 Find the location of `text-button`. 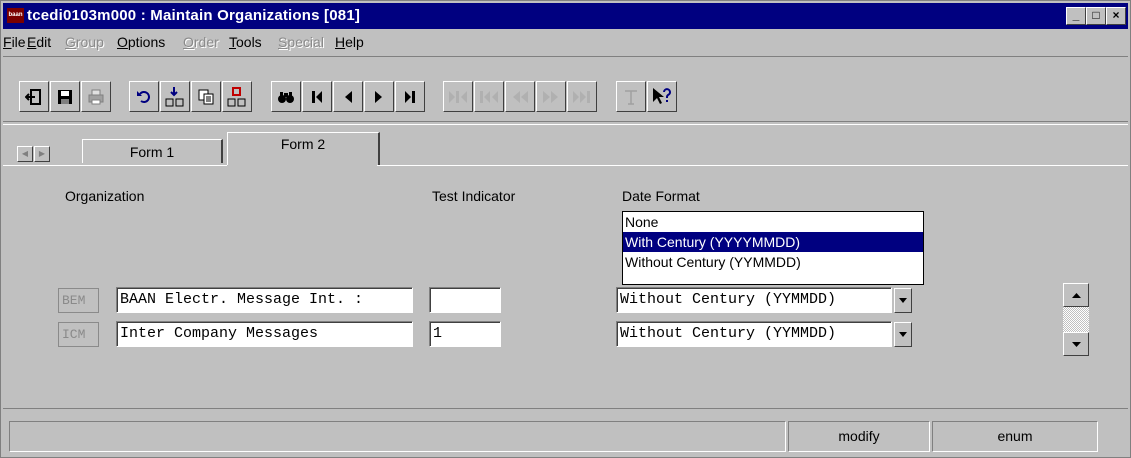

text-button is located at coordinates (631, 96).